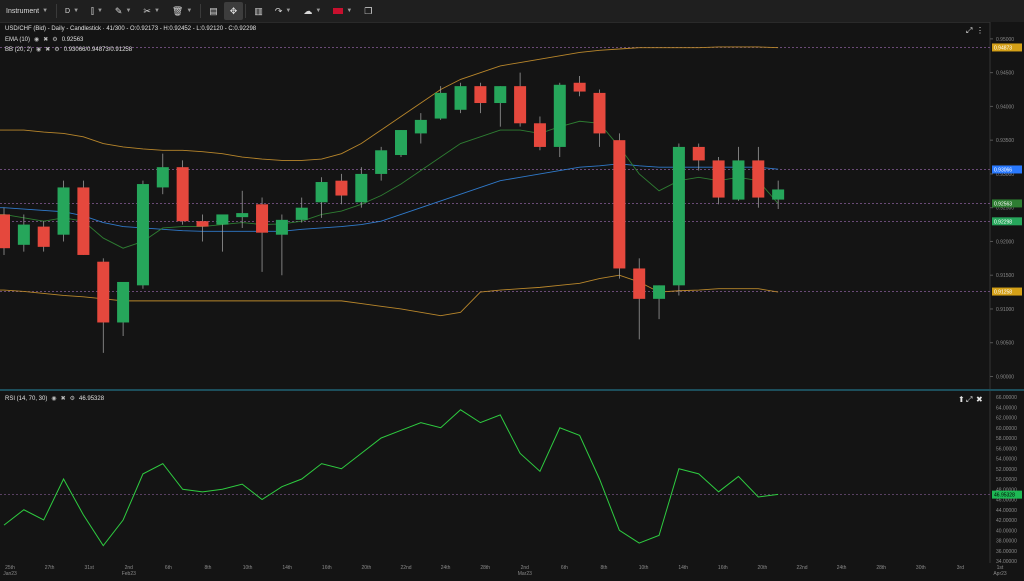  Describe the element at coordinates (1005, 242) in the screenshot. I see `price-tick-label: 0.92000` at that location.